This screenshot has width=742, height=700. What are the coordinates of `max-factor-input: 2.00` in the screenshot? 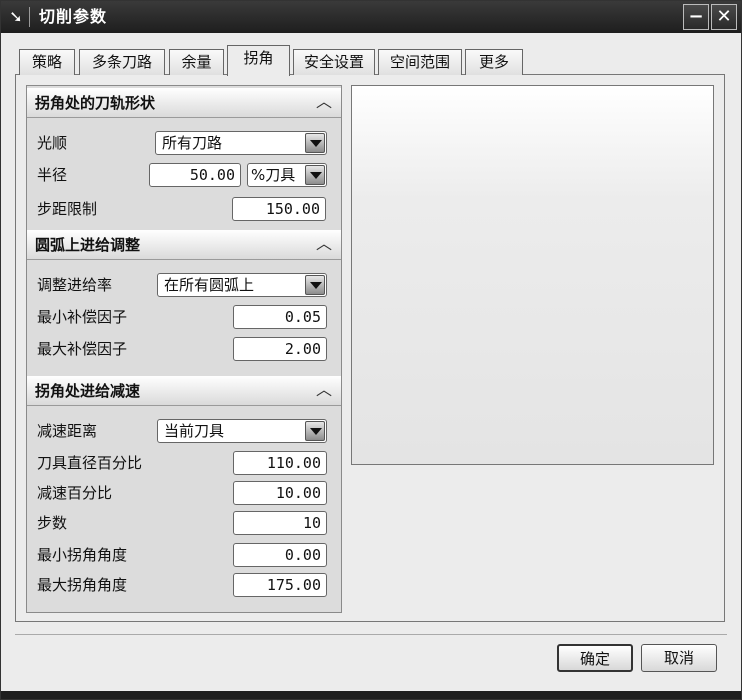 It's located at (280, 349).